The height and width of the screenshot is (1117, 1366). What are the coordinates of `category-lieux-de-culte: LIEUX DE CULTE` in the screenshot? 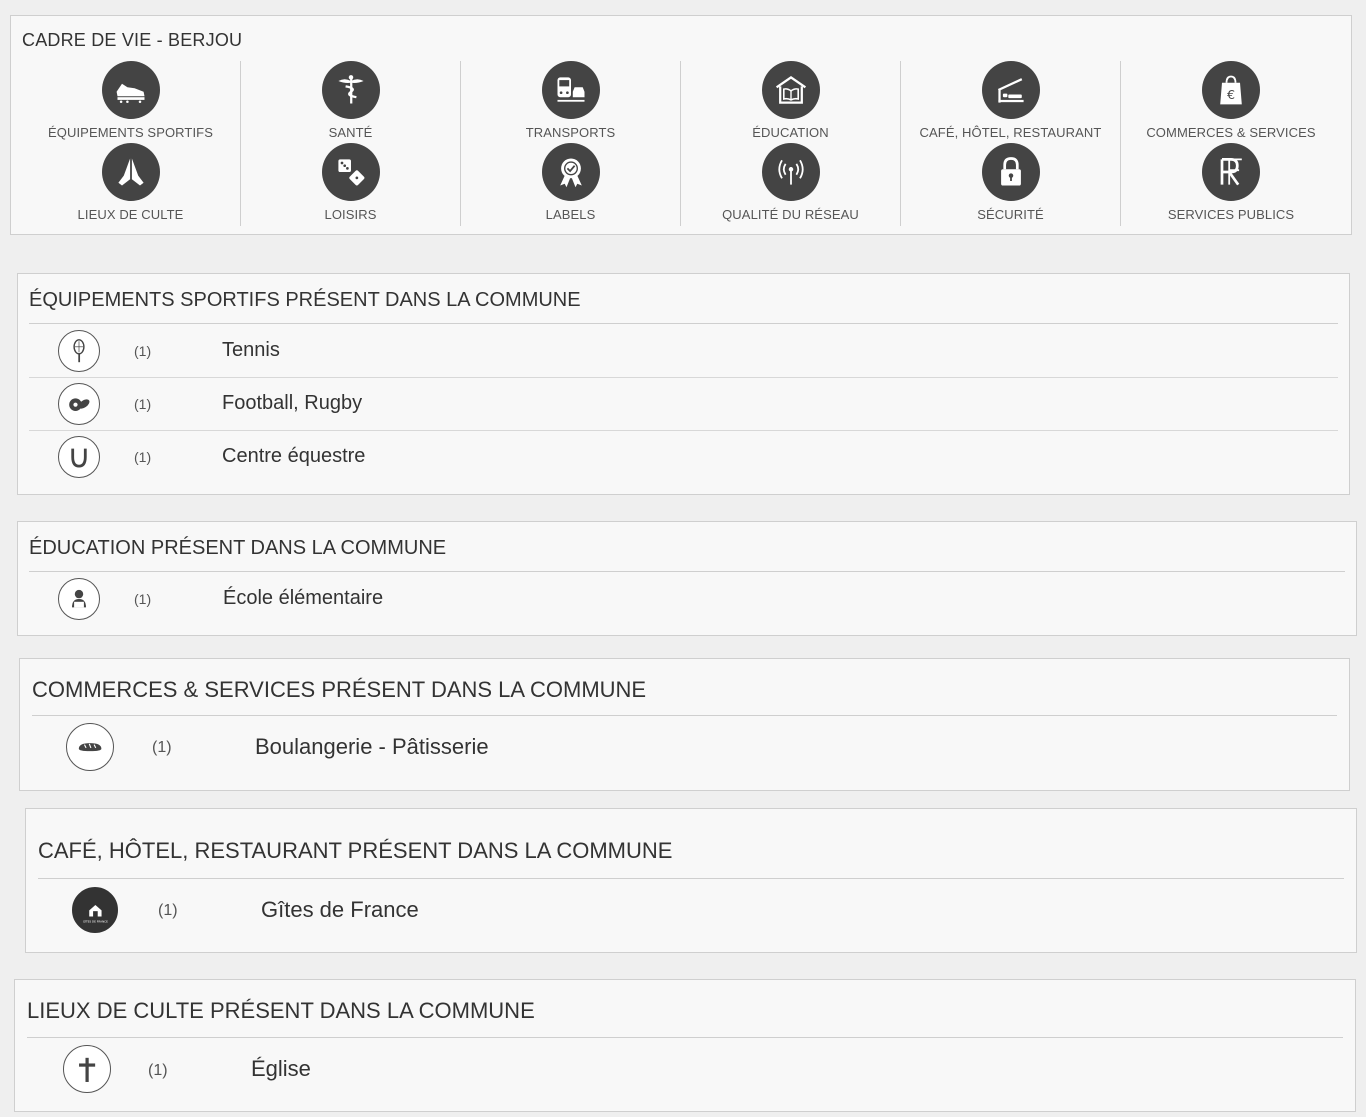 It's located at (130, 182).